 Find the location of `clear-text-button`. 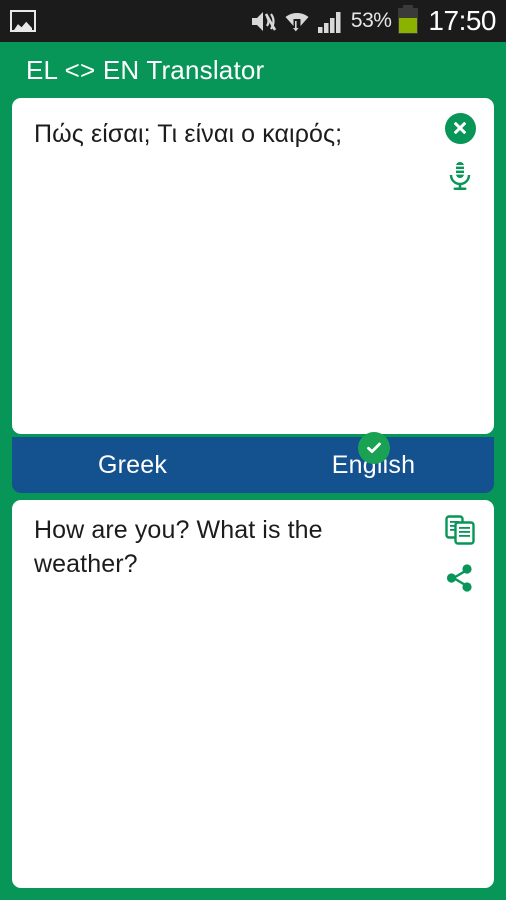

clear-text-button is located at coordinates (460, 128).